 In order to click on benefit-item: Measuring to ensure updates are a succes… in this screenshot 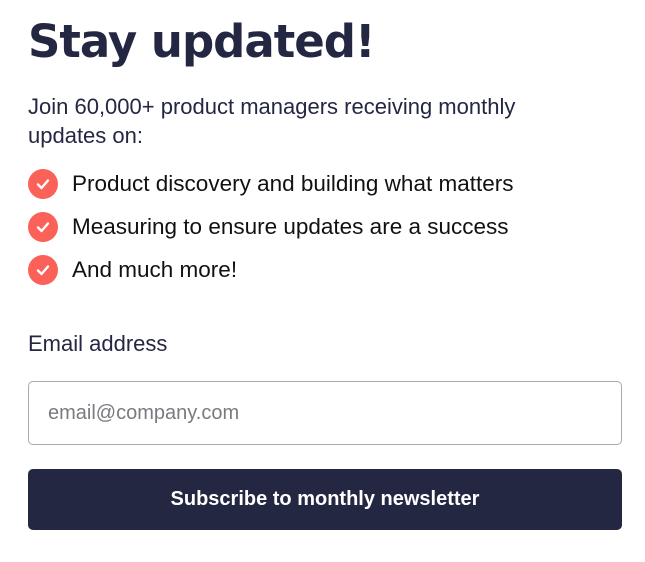, I will do `click(325, 226)`.